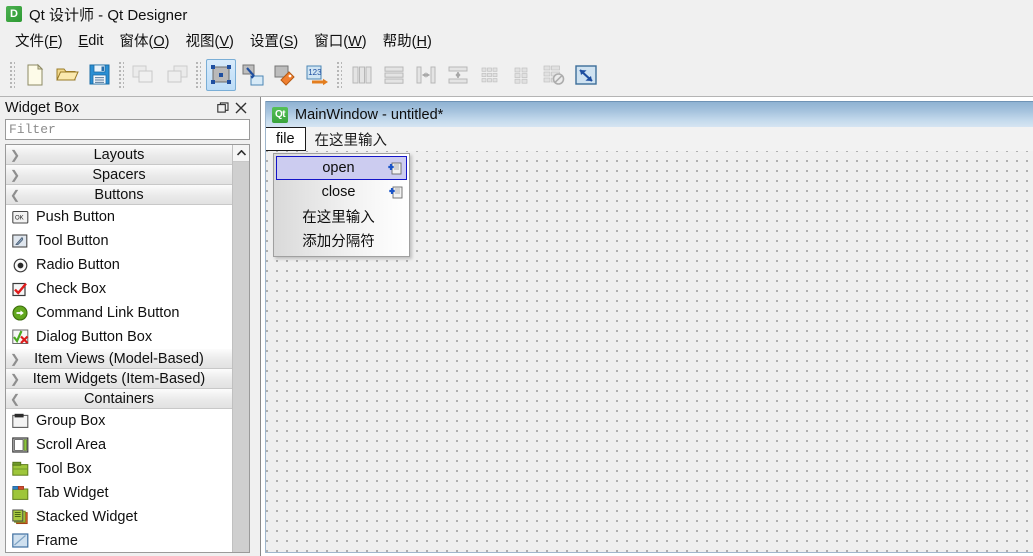 The height and width of the screenshot is (556, 1033). I want to click on widget-item-label: Tool Button, so click(72, 241).